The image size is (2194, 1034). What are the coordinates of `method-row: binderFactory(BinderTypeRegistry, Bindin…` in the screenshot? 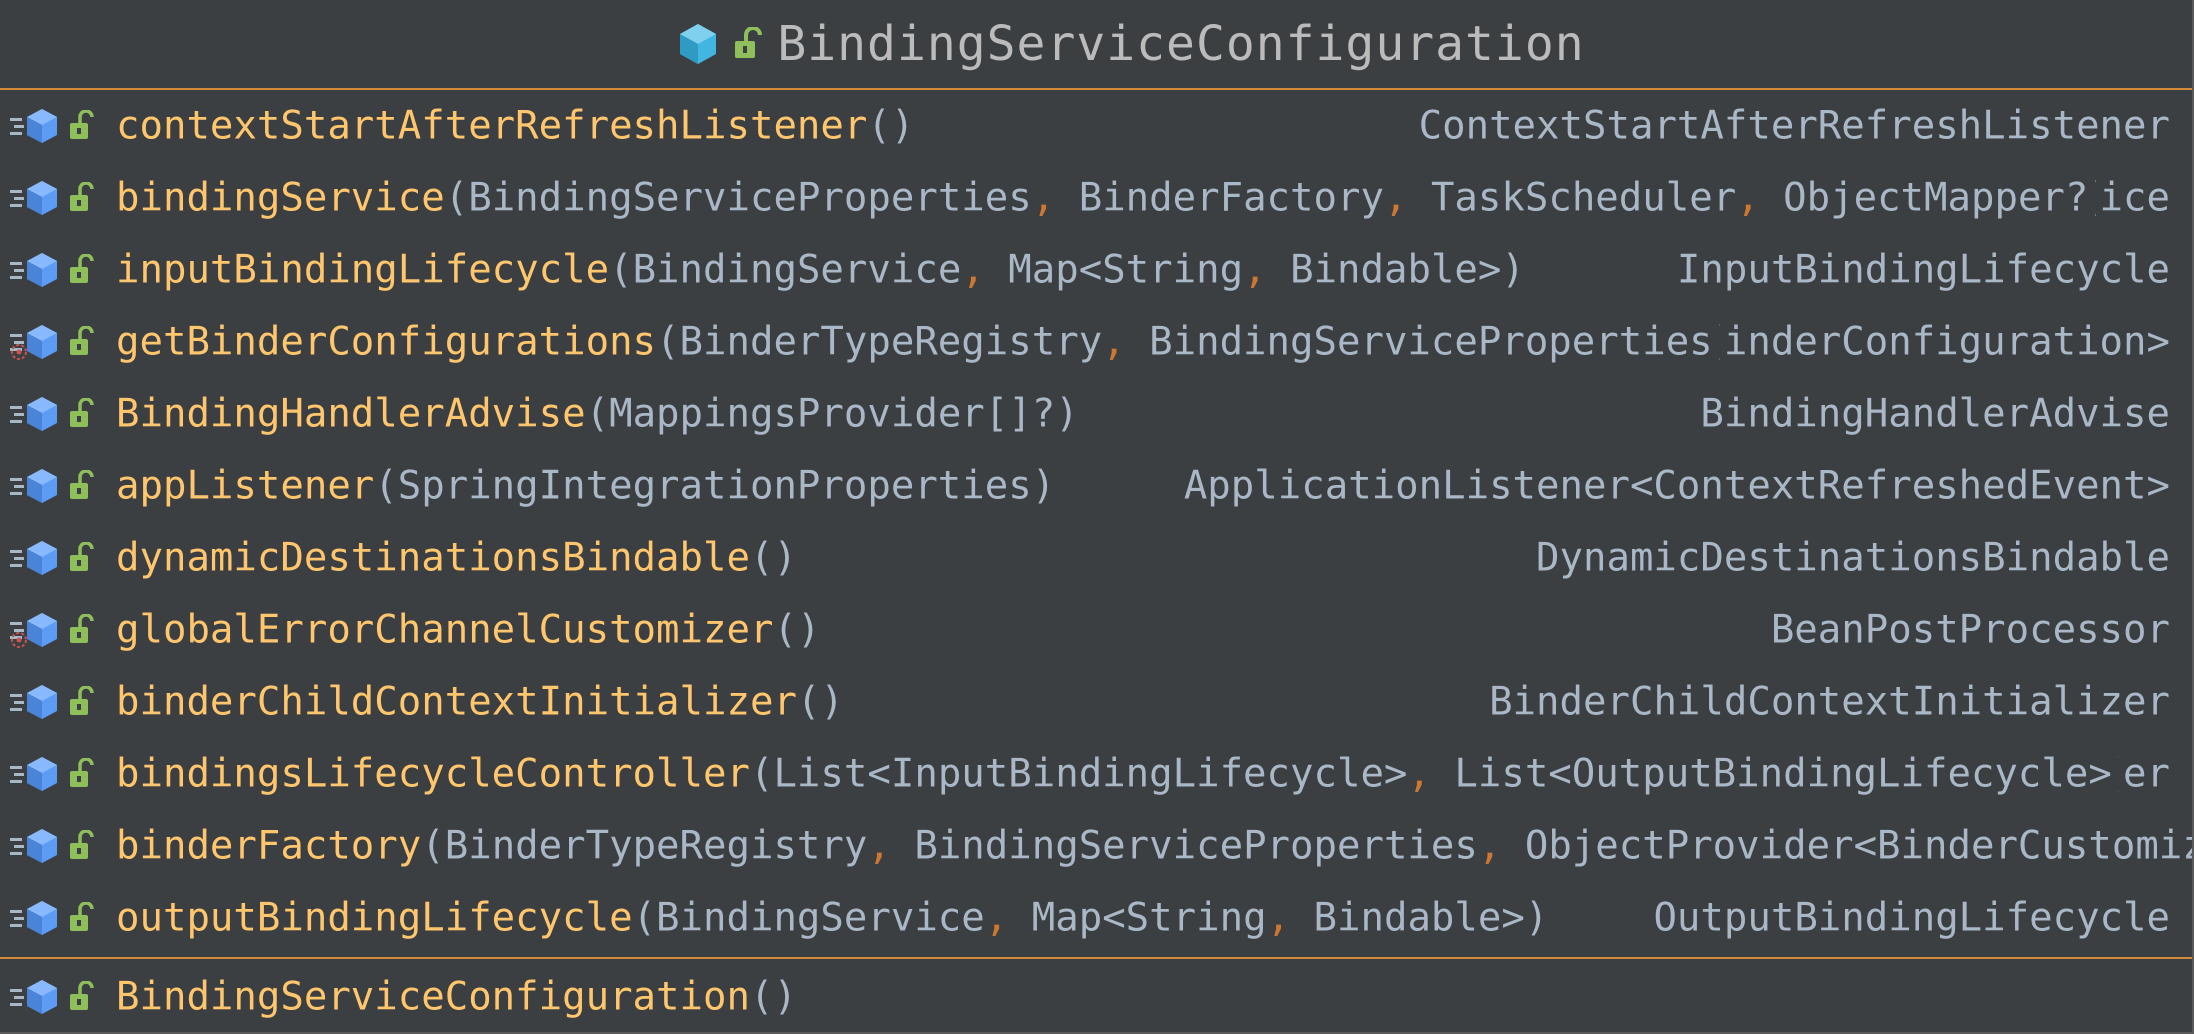 It's located at (1096, 846).